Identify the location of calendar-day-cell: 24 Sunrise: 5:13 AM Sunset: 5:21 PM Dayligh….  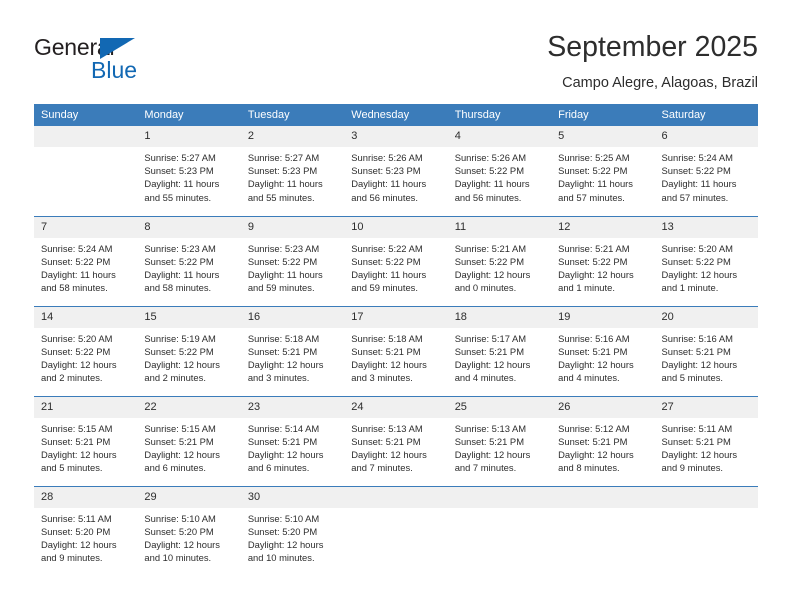
(396, 440).